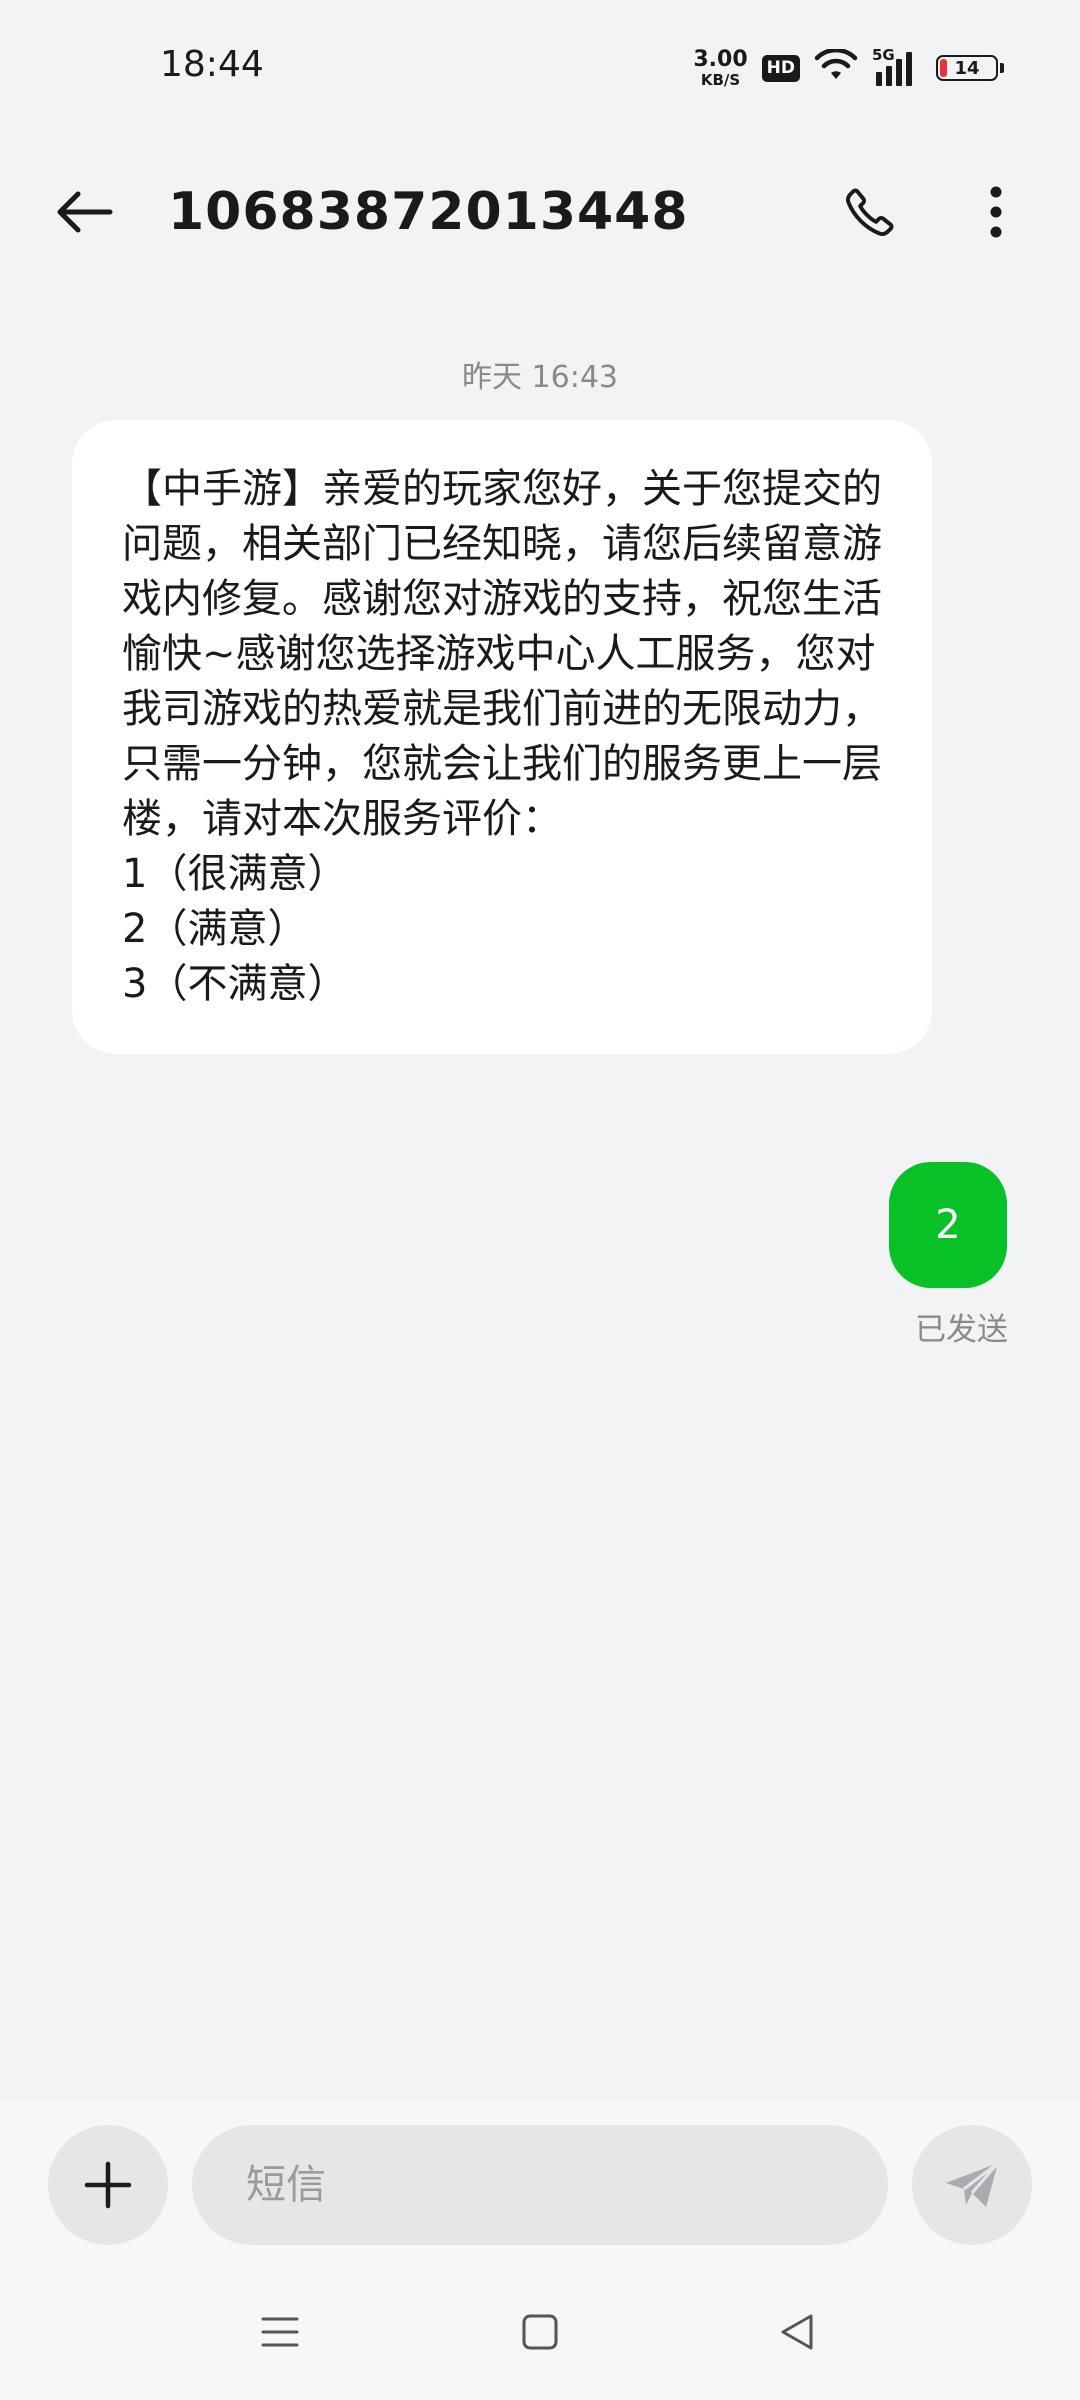 This screenshot has height=2400, width=1080. I want to click on back-button, so click(84, 212).